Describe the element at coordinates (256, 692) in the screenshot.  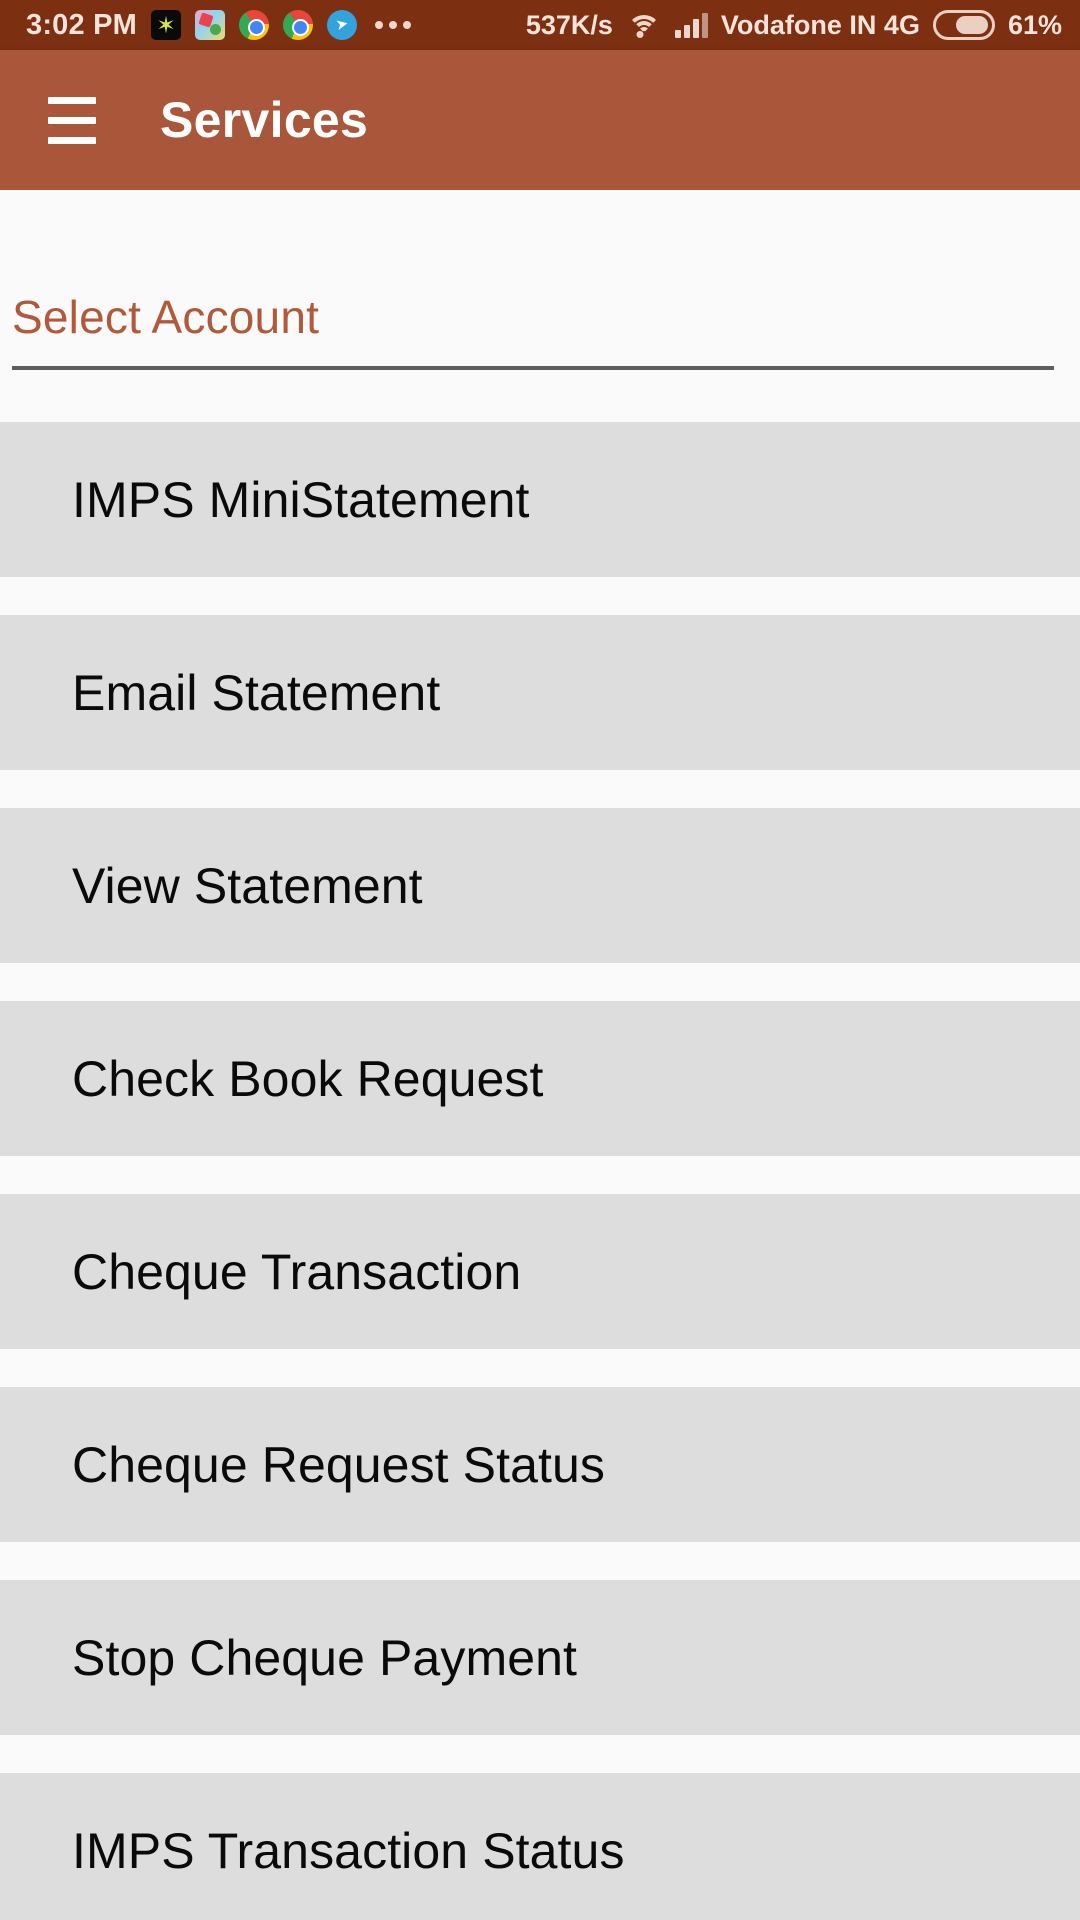
I see `service-item-label: Email Statement` at that location.